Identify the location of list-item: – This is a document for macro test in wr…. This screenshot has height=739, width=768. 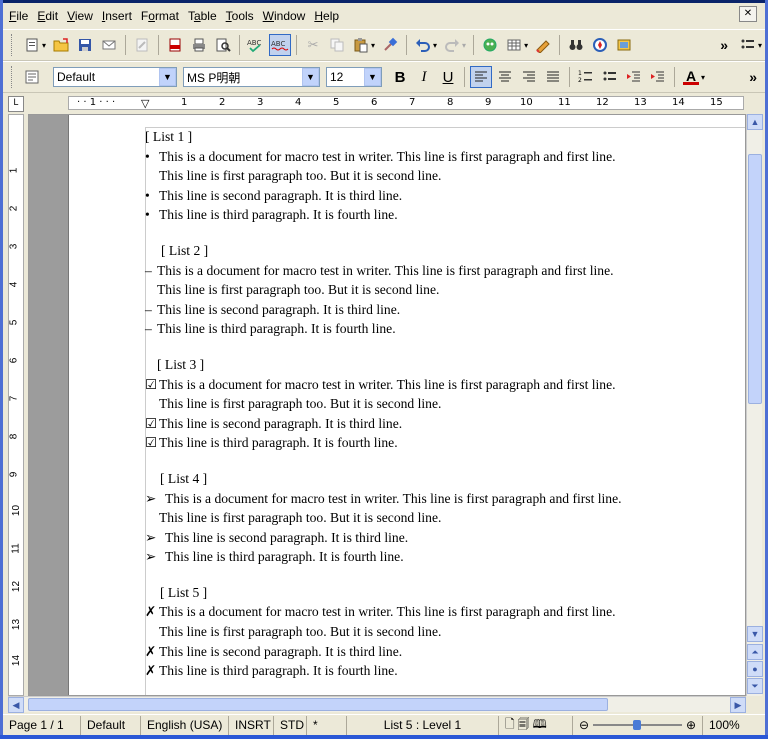
(445, 271).